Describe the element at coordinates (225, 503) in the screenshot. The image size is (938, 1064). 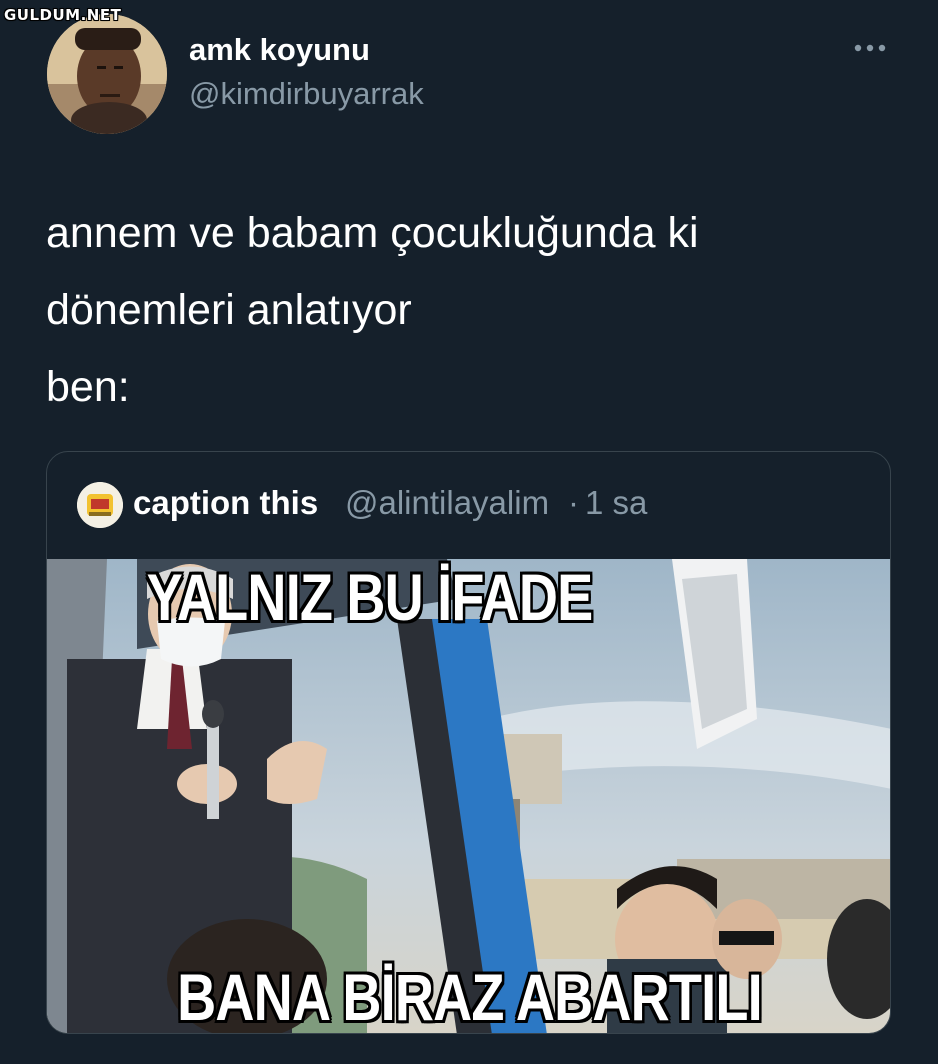
I see `quoted-author-name: caption this` at that location.